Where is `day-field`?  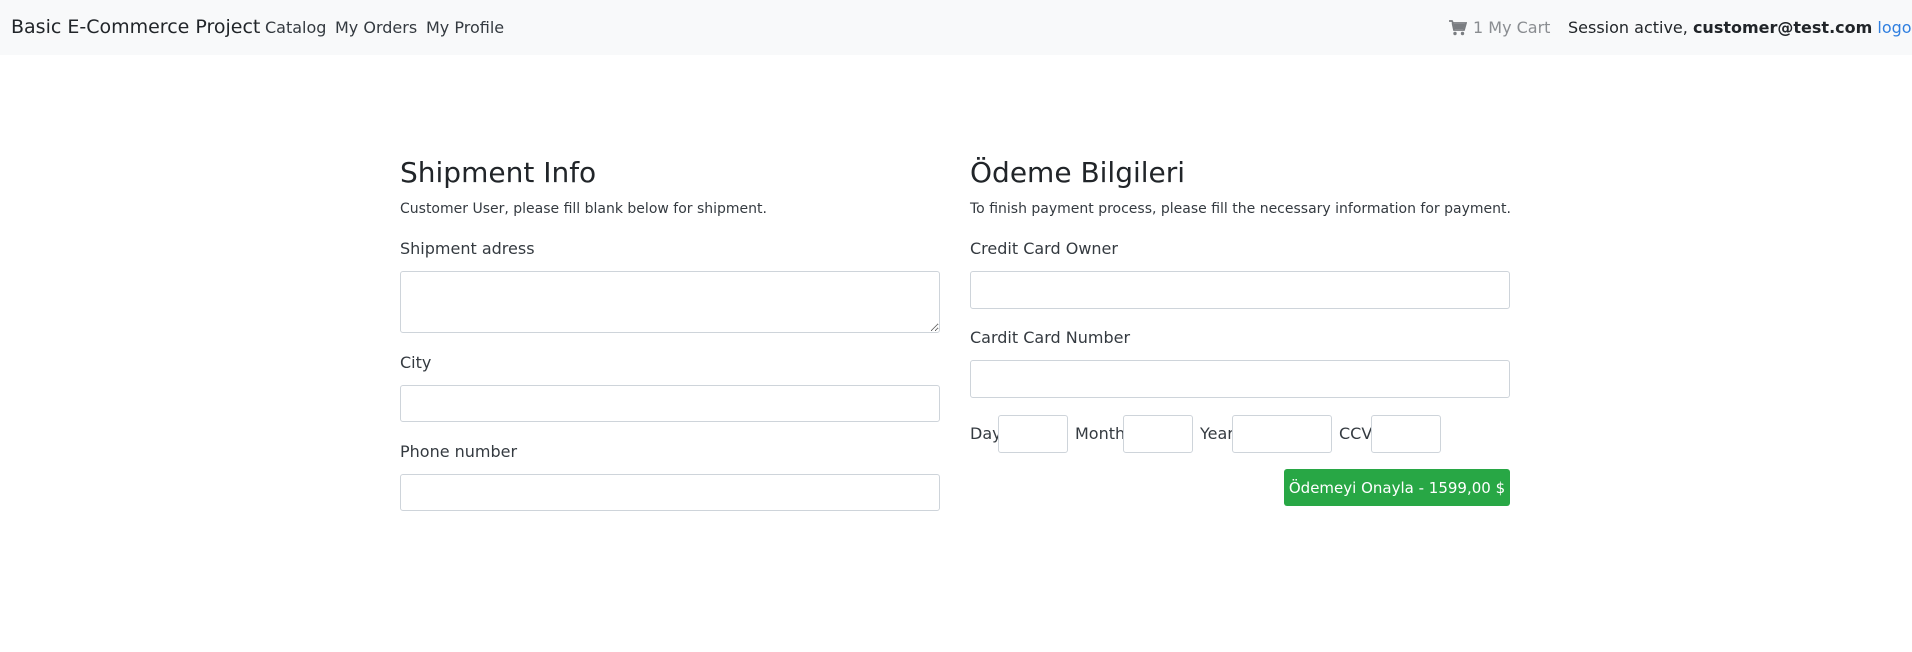
day-field is located at coordinates (1033, 434).